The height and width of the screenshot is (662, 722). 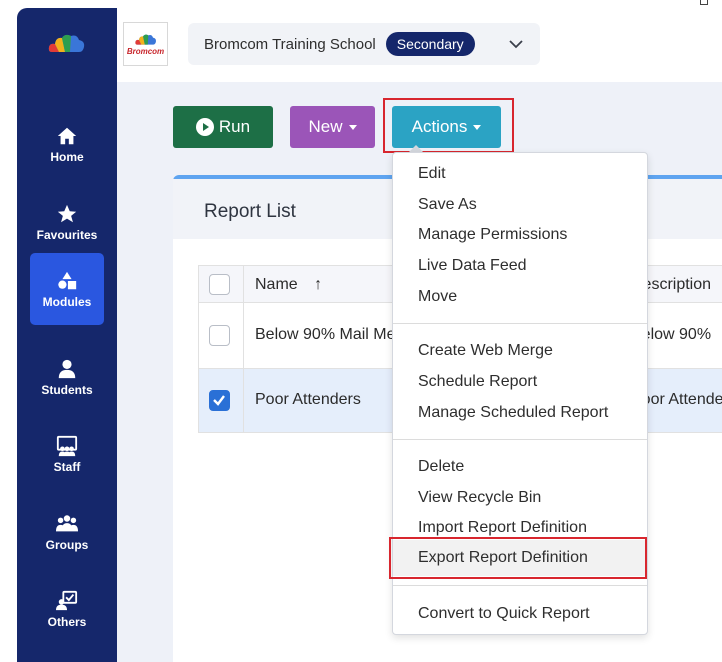 I want to click on panel-title: Report List, so click(x=250, y=211).